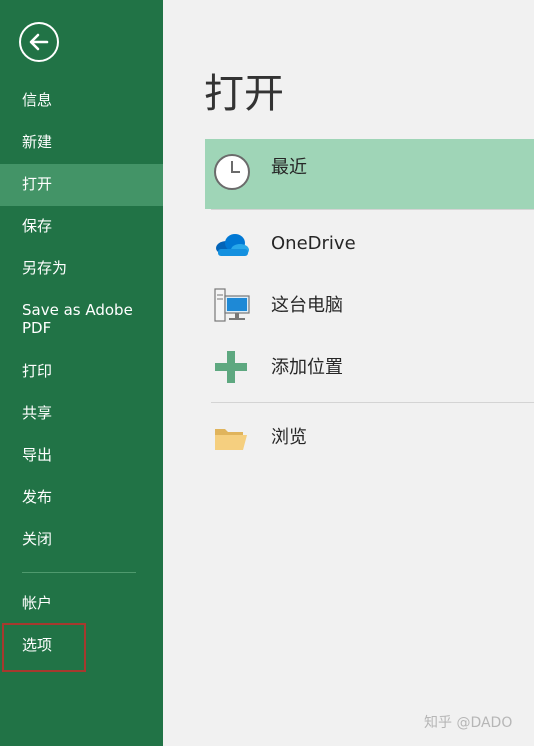 This screenshot has width=534, height=746. I want to click on back-button, so click(39, 42).